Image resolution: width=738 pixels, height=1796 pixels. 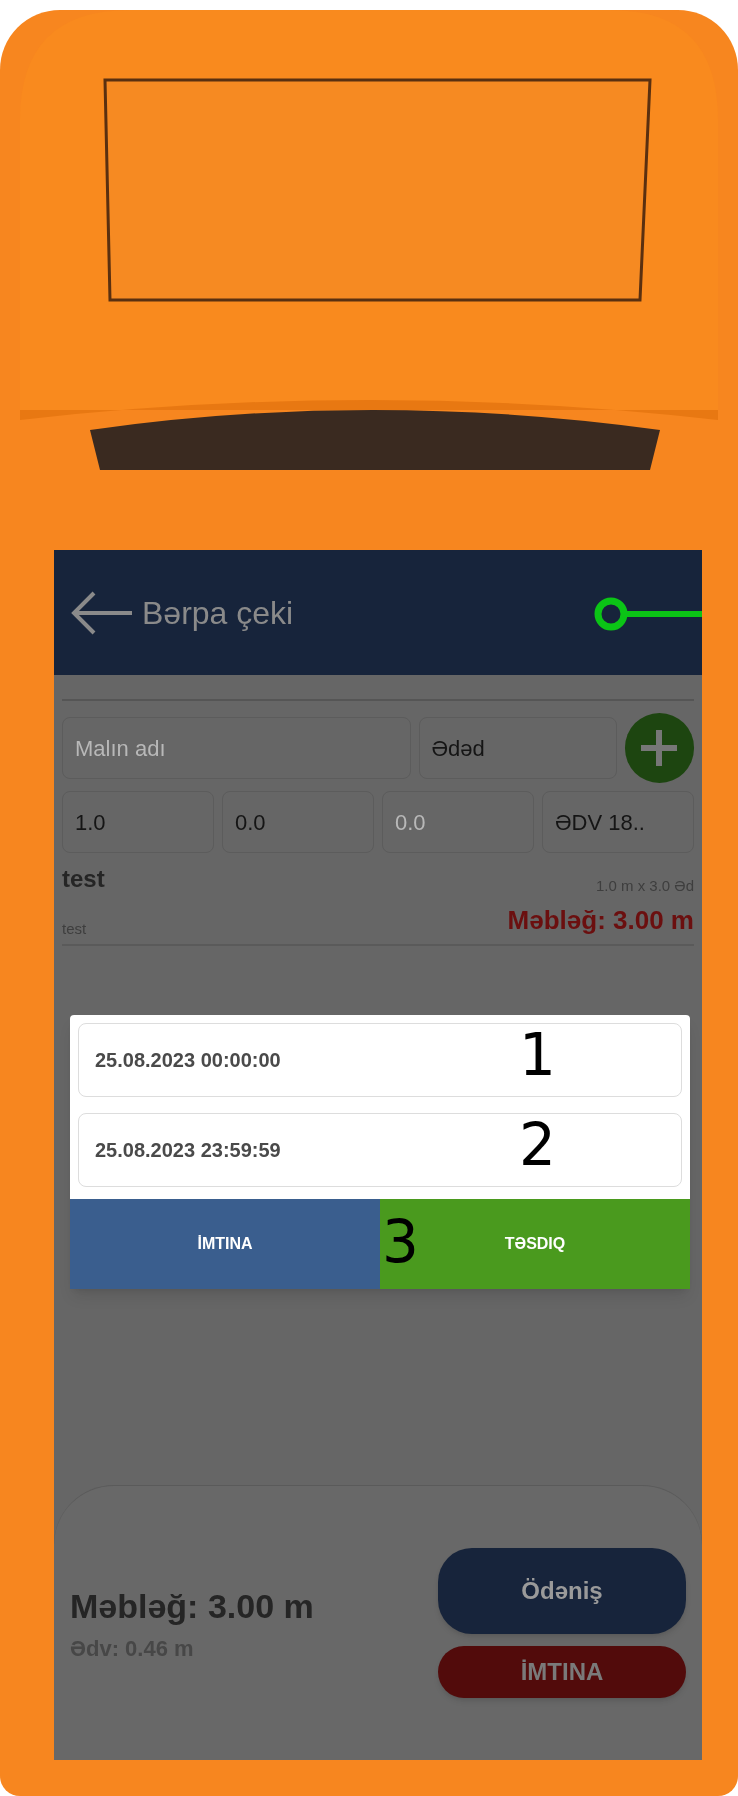 I want to click on item-amount: Məbləğ: 3.00 m, so click(x=600, y=920).